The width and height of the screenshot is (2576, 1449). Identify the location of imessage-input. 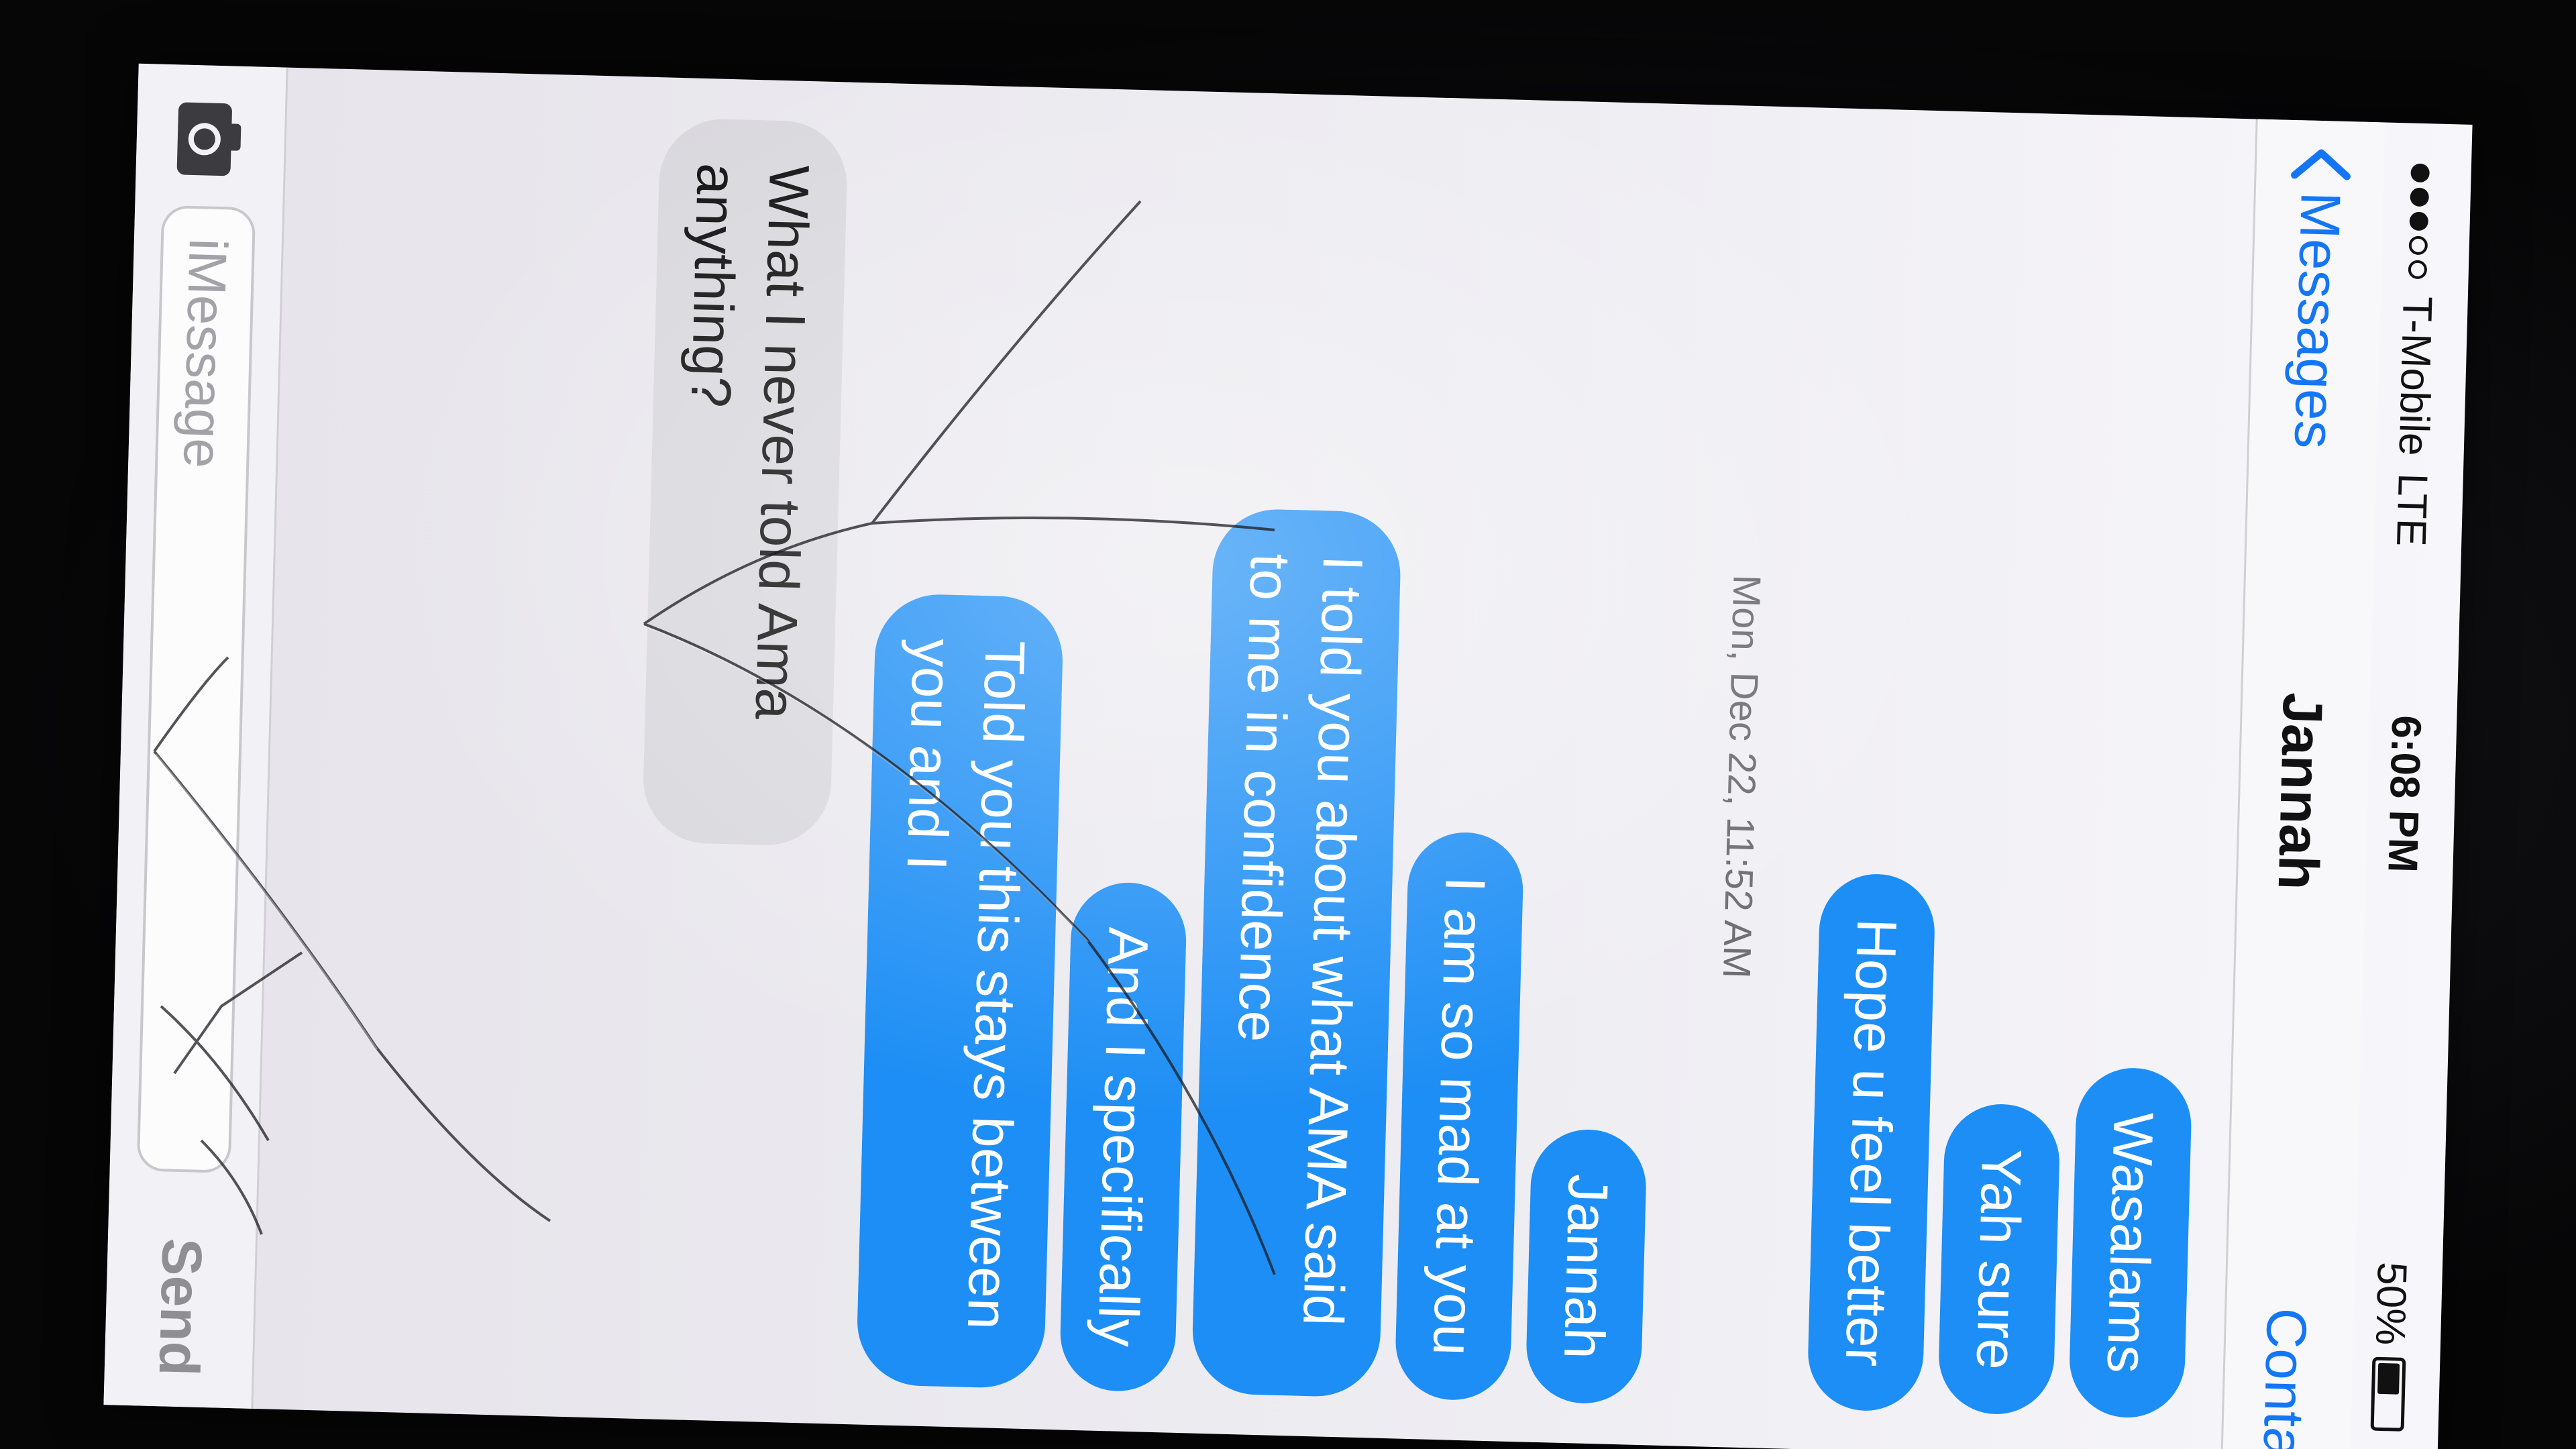
(196, 689).